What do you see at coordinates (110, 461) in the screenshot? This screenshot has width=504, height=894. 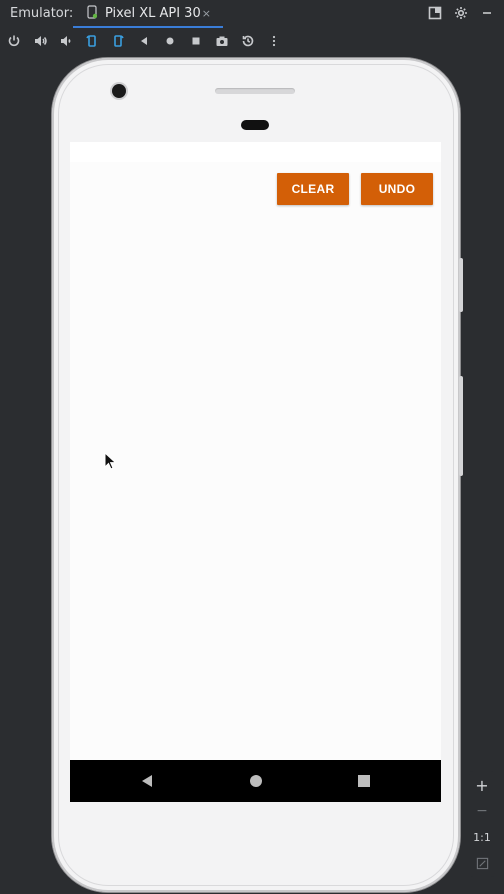 I see `mouse-pointer-icon` at bounding box center [110, 461].